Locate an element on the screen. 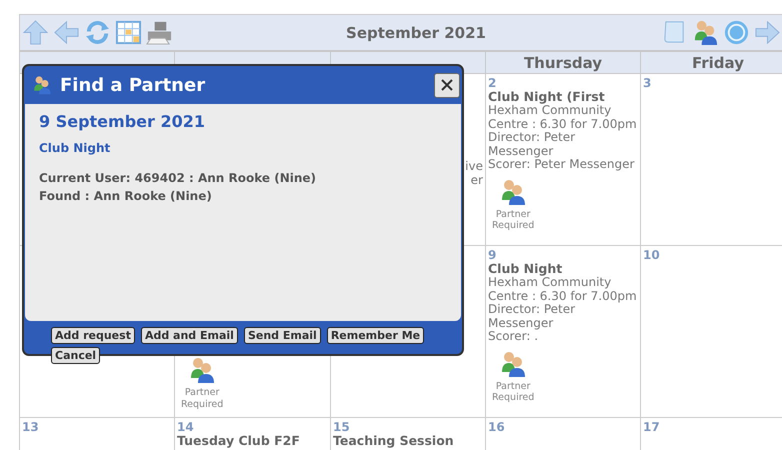 The image size is (782, 450). event-detail: er is located at coordinates (476, 180).